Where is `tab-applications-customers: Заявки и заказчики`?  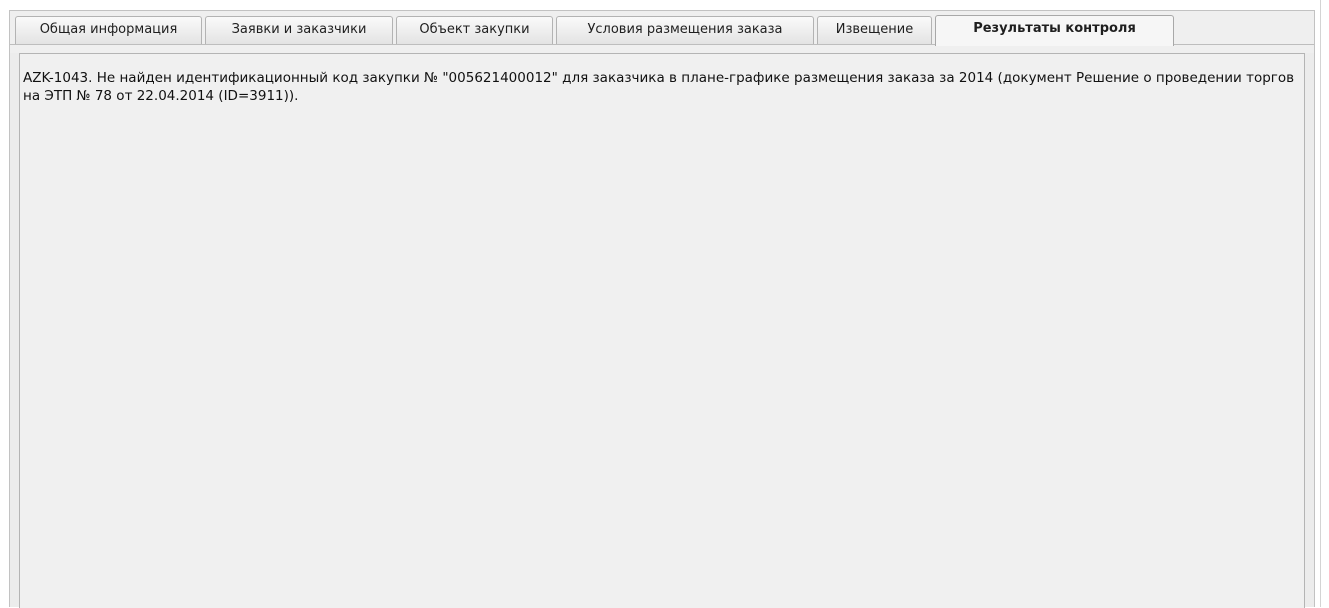
tab-applications-customers: Заявки и заказчики is located at coordinates (299, 30).